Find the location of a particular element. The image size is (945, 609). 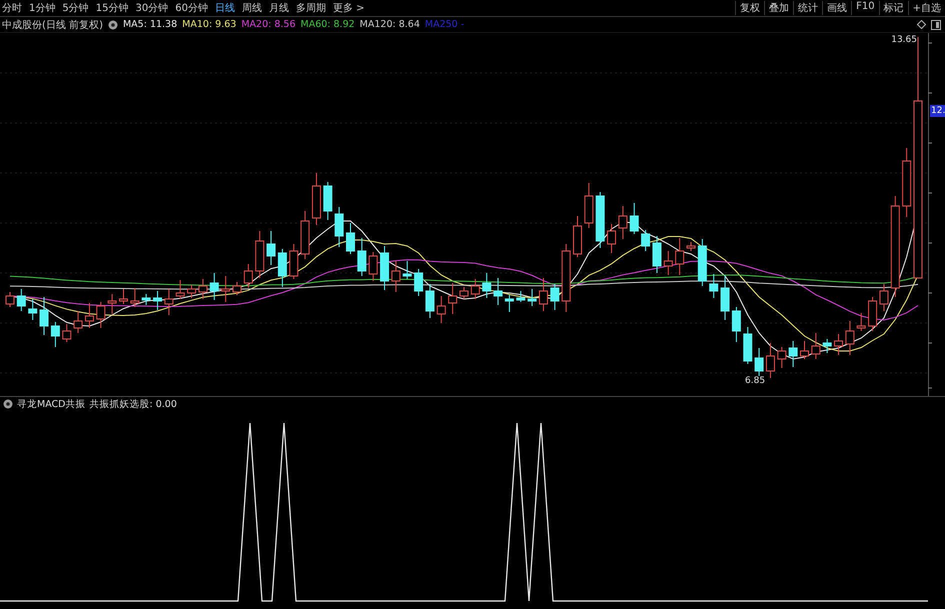

period-tab: 更多 > is located at coordinates (348, 8).